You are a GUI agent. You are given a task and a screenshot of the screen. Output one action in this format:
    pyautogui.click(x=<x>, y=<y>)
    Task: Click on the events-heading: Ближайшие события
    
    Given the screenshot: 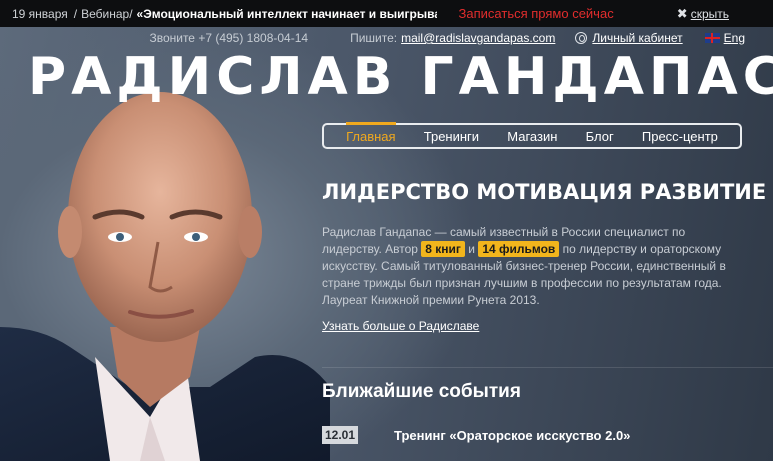 What is the action you would take?
    pyautogui.click(x=421, y=391)
    